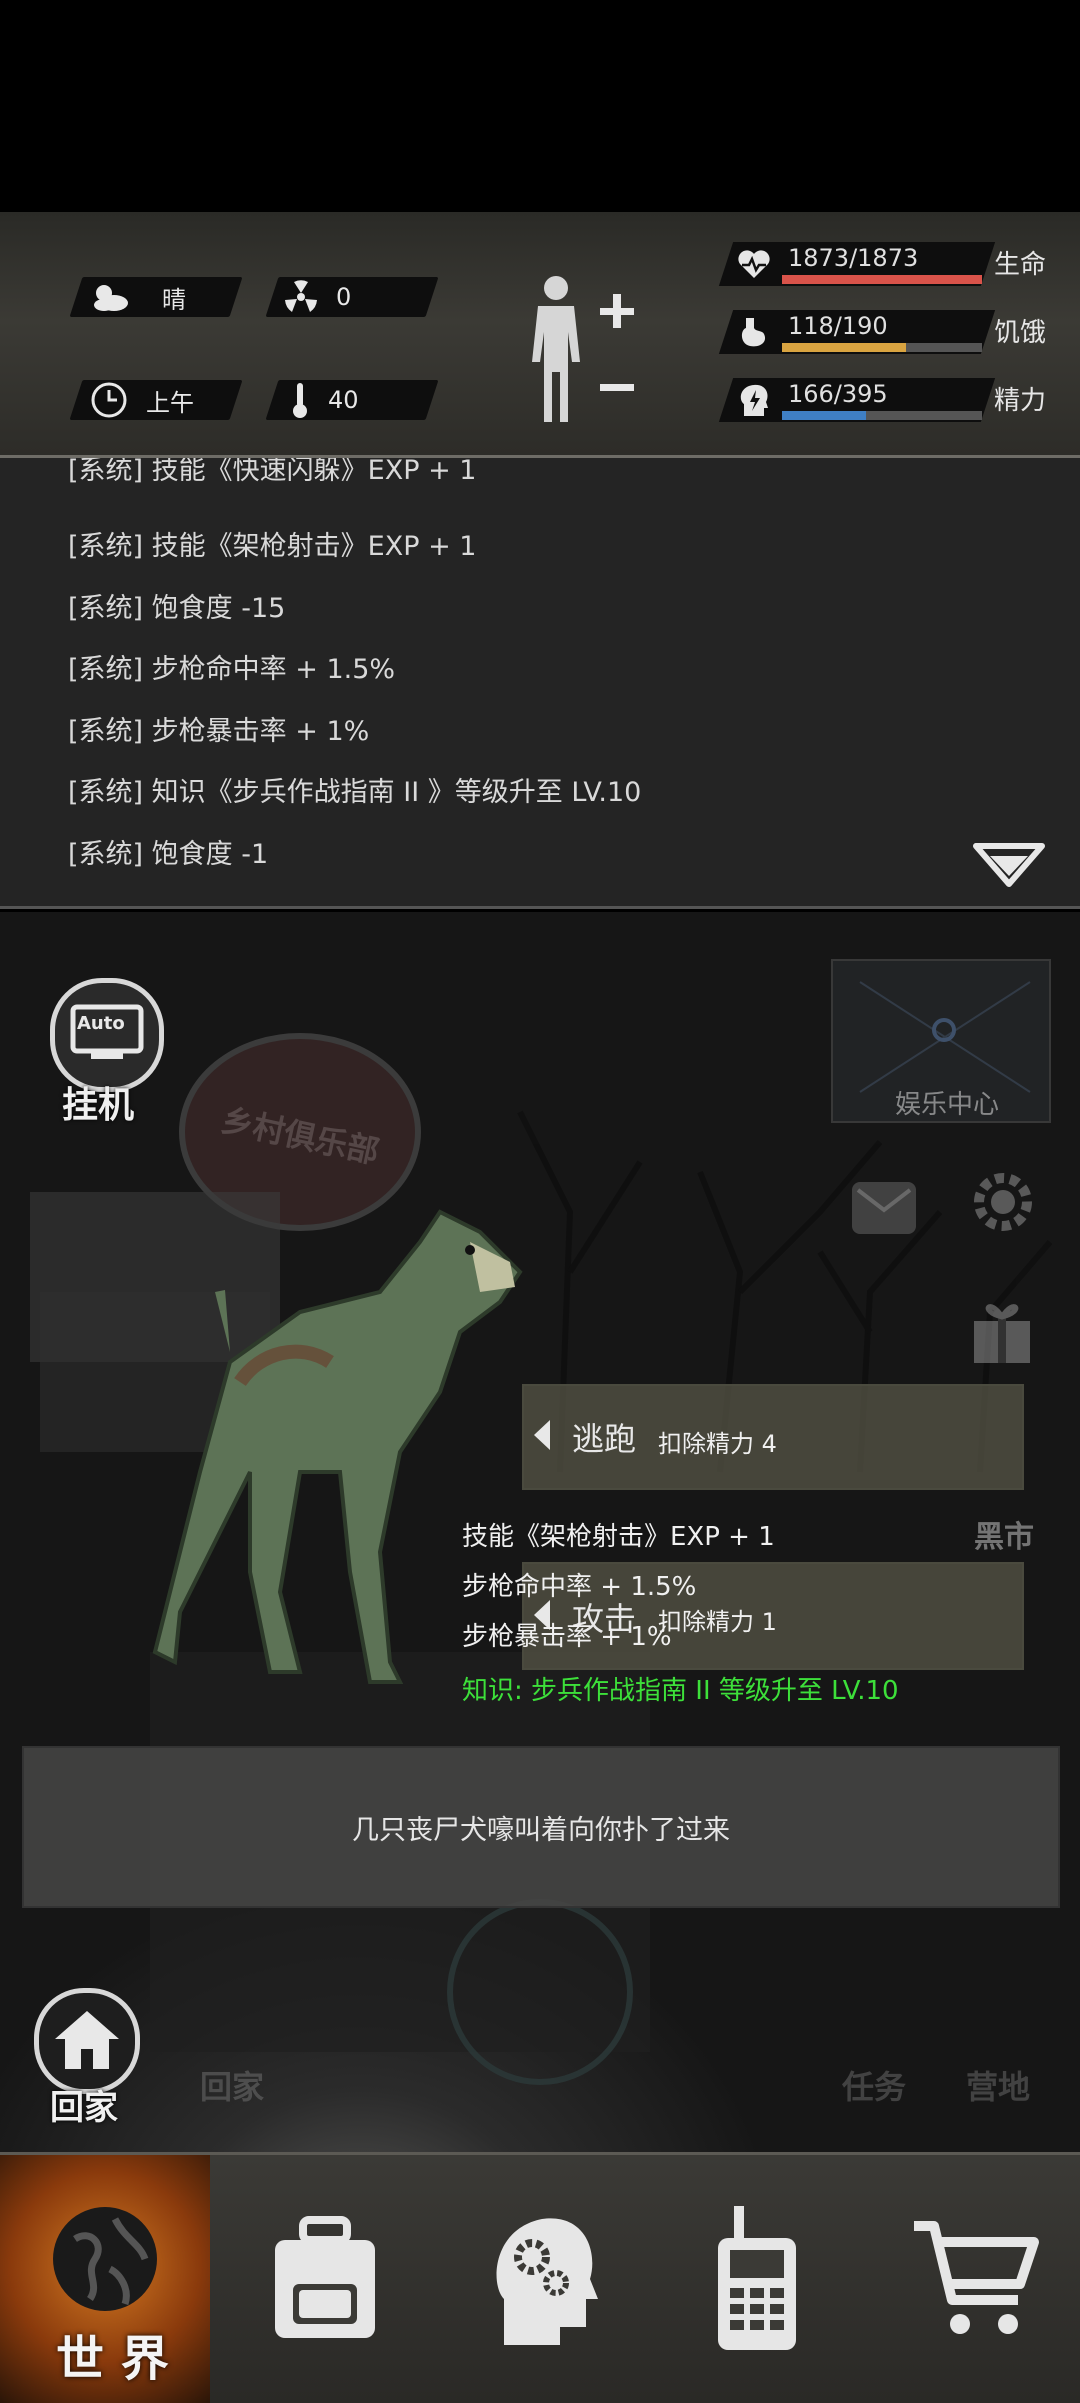 Image resolution: width=1080 pixels, height=2403 pixels. What do you see at coordinates (344, 297) in the screenshot?
I see `radiation-value: 0` at bounding box center [344, 297].